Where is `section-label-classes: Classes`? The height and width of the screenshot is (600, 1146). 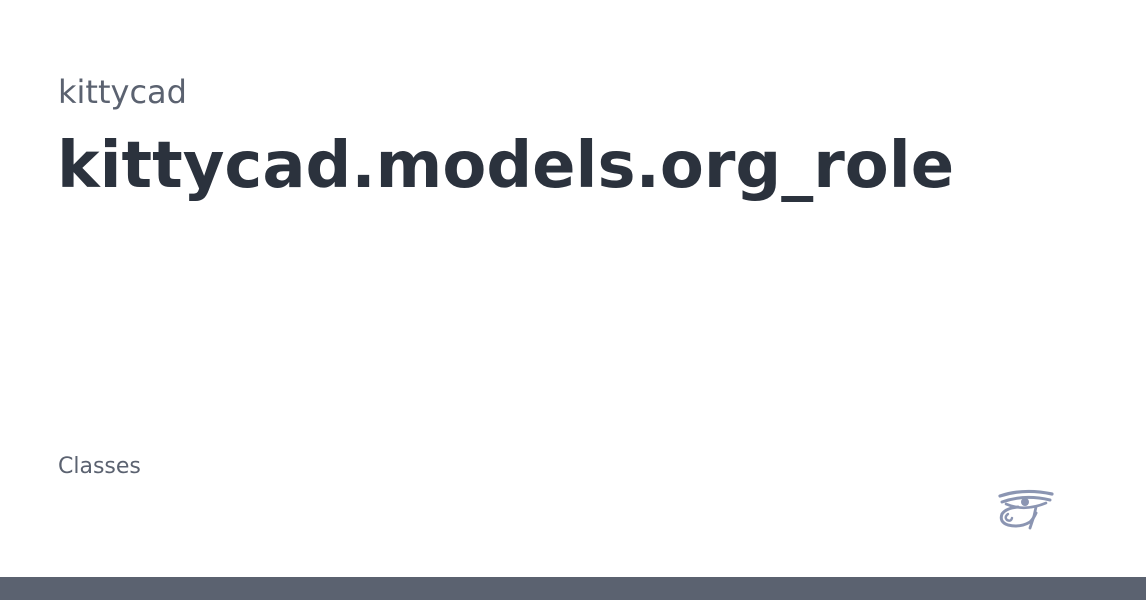 section-label-classes: Classes is located at coordinates (99, 466).